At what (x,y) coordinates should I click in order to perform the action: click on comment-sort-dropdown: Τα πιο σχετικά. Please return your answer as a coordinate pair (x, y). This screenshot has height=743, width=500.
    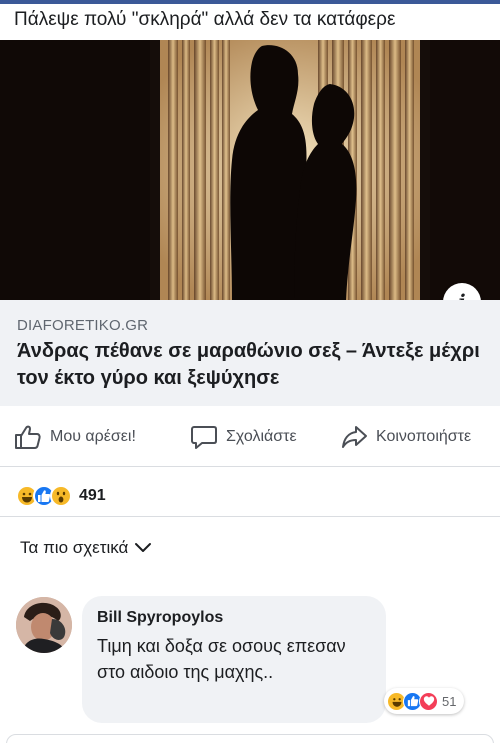
    Looking at the image, I should click on (86, 548).